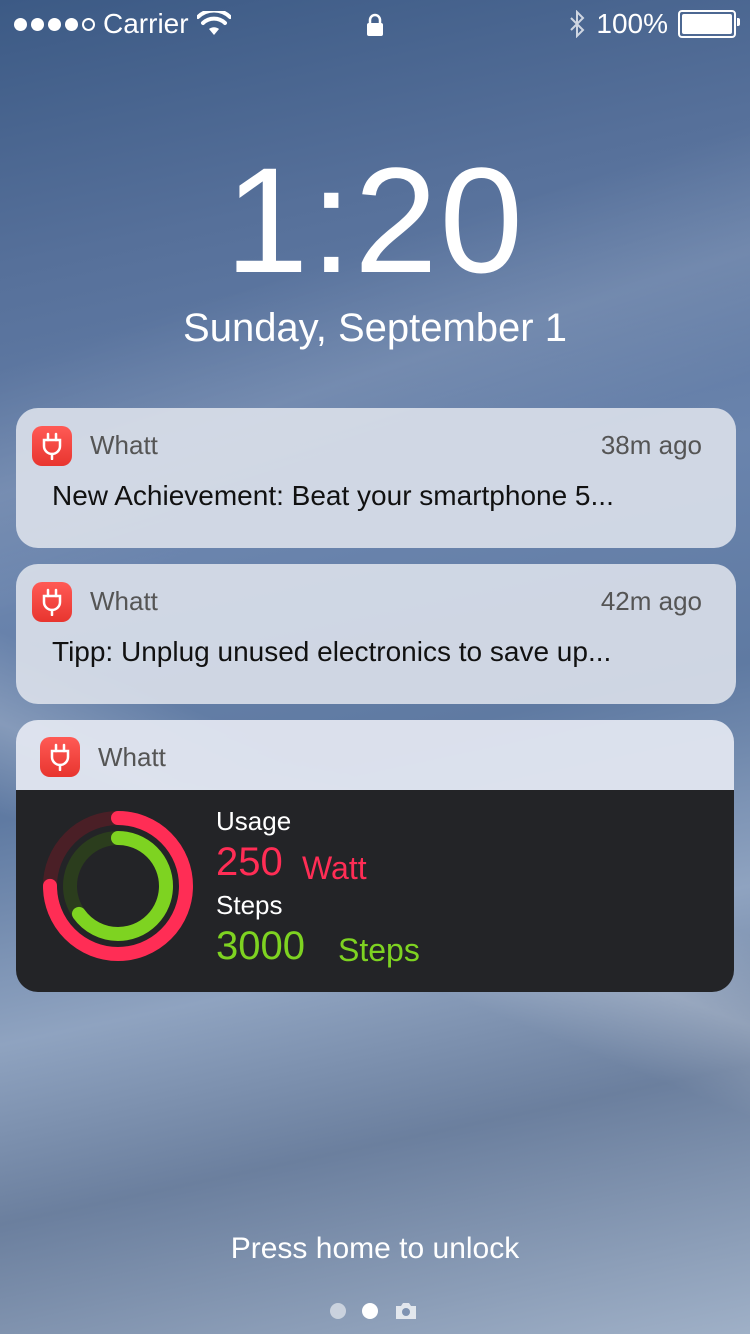 The width and height of the screenshot is (750, 1334). I want to click on usage-value: 250, so click(249, 862).